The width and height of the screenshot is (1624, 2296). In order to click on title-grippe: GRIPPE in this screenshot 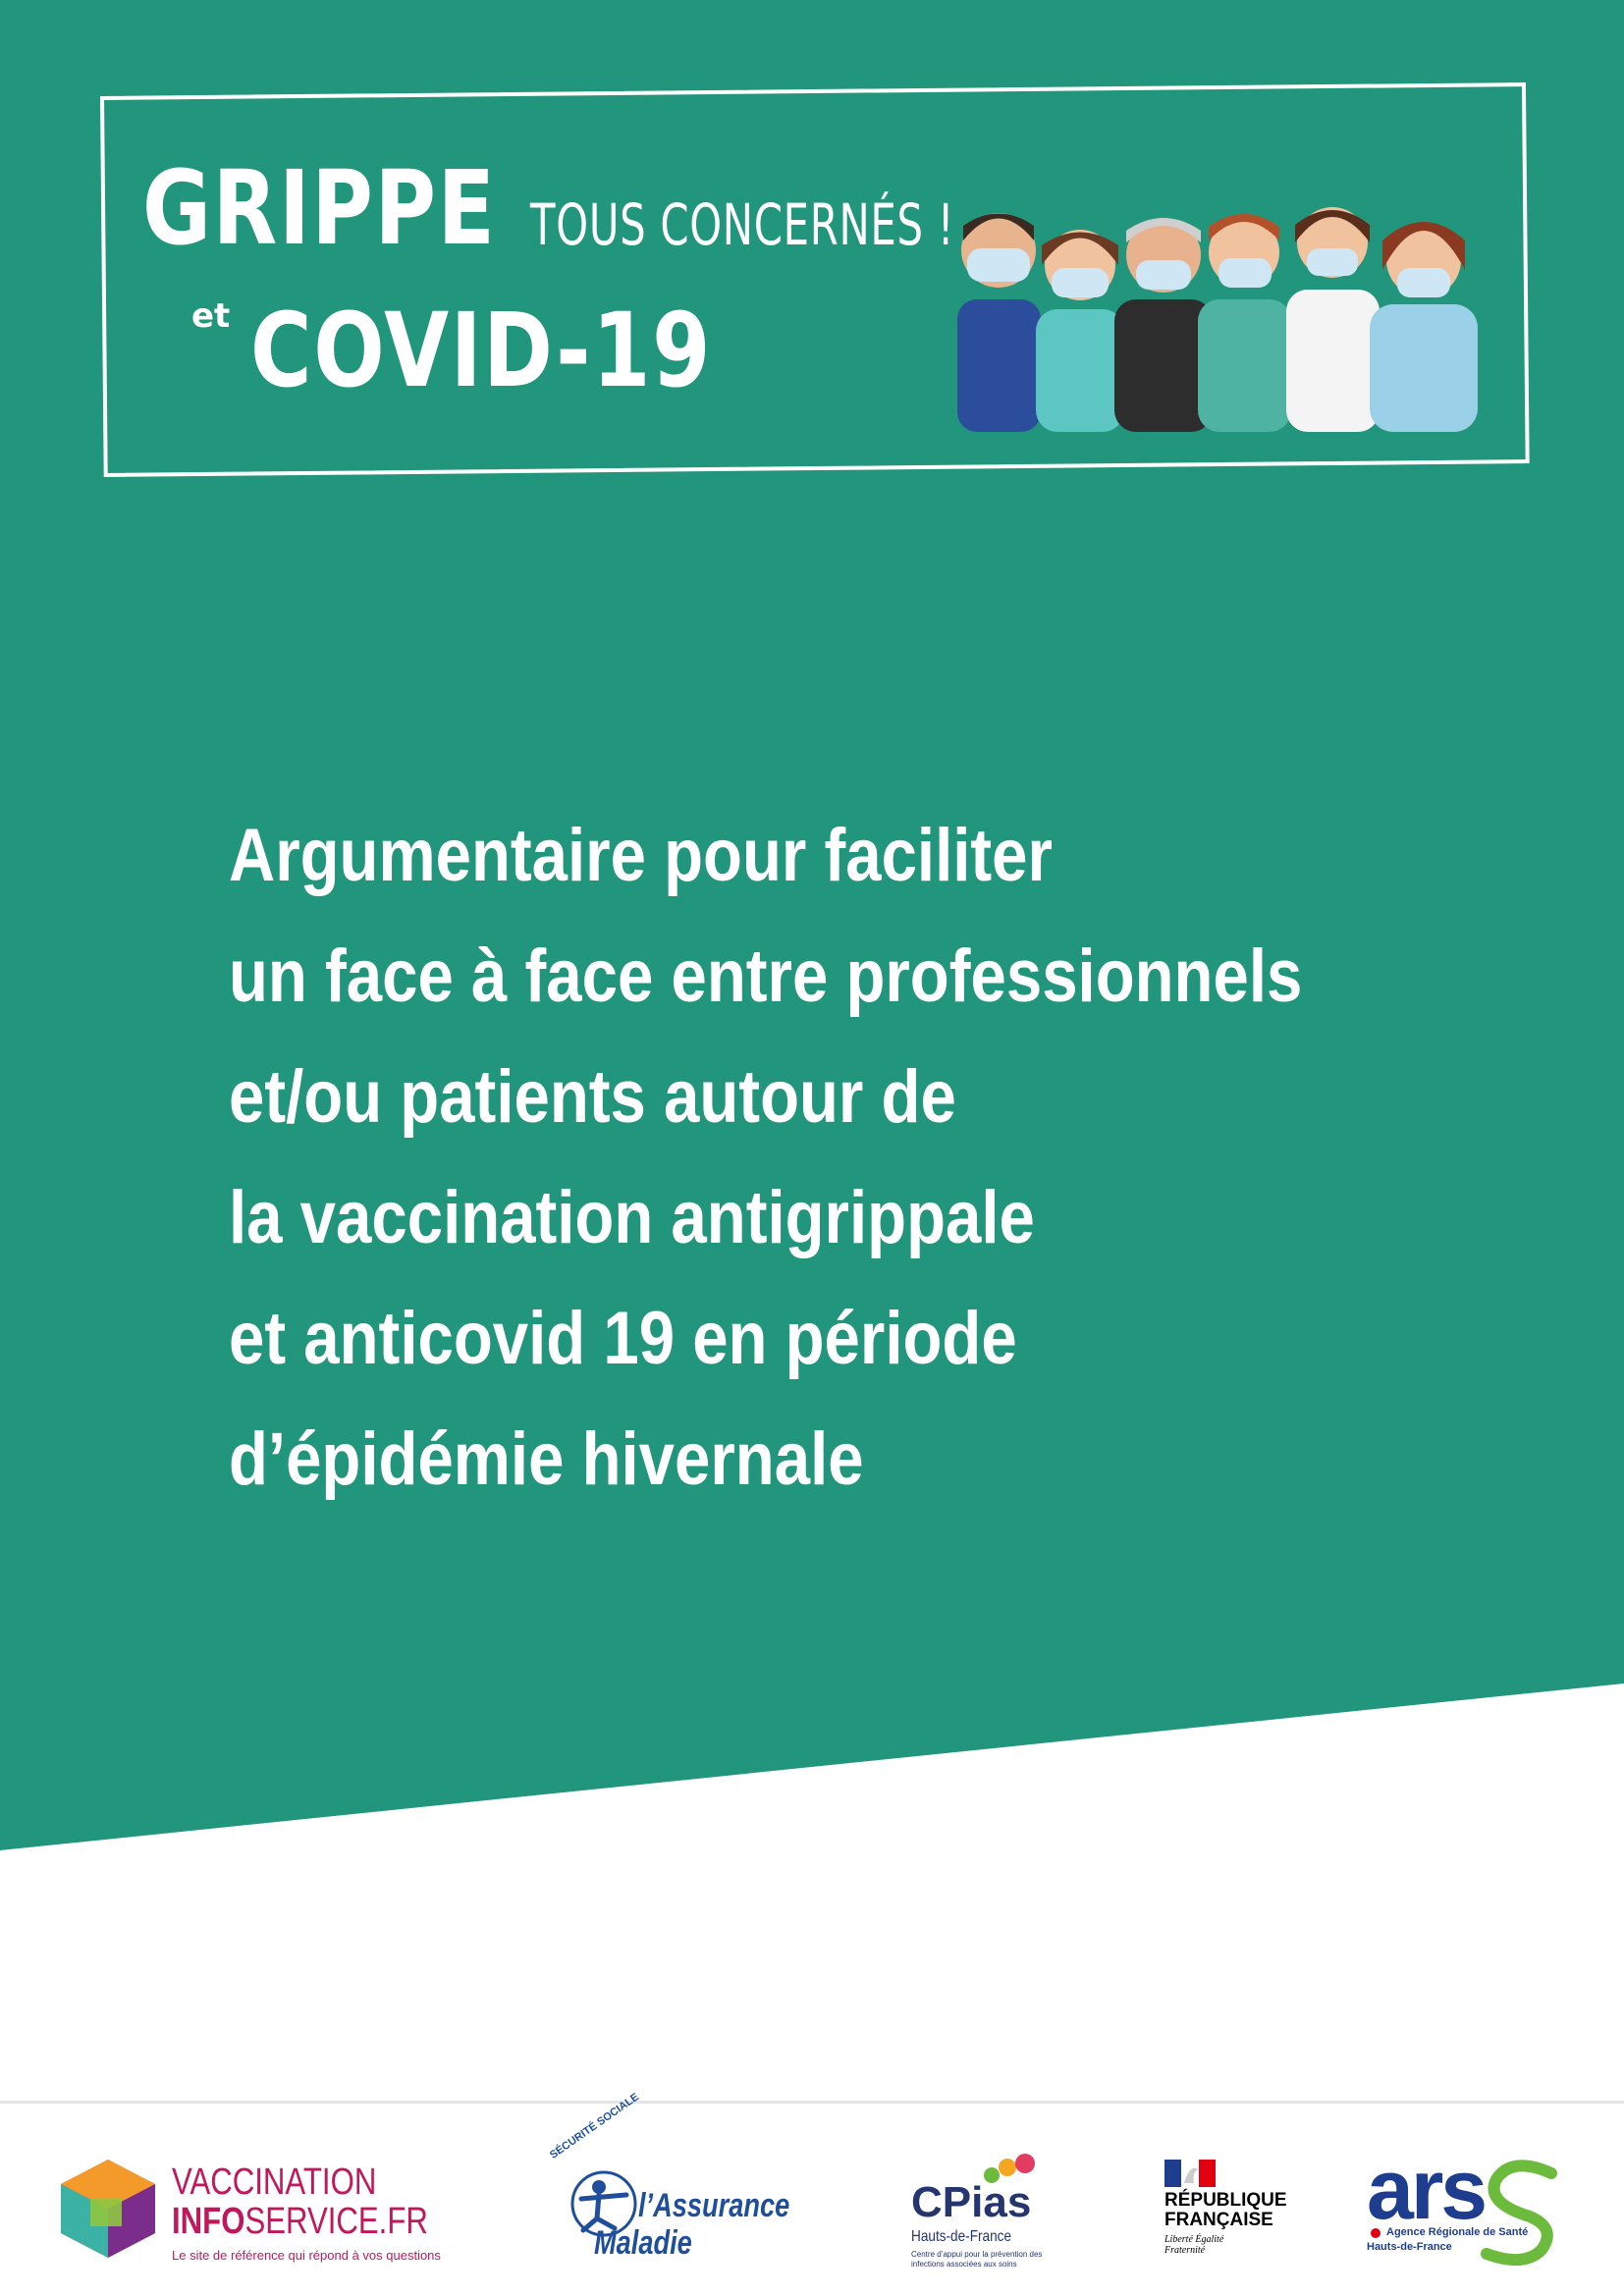, I will do `click(319, 208)`.